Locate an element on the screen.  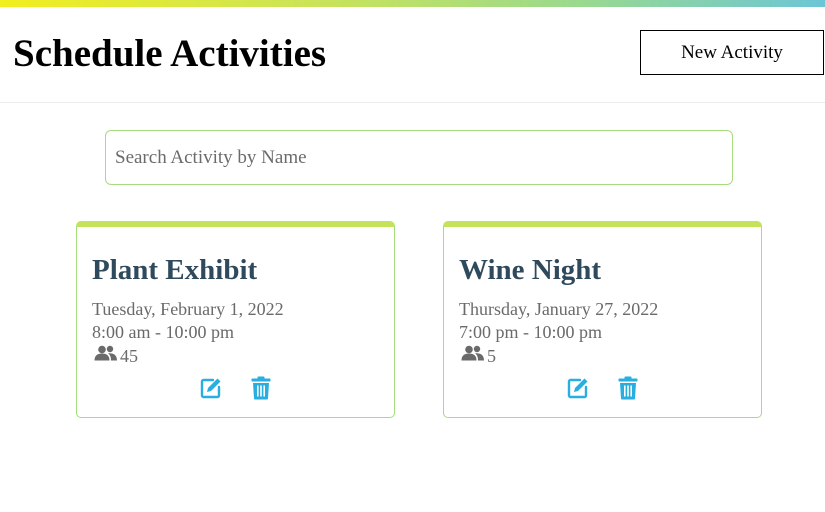
top-gradient-bar is located at coordinates (412, 3).